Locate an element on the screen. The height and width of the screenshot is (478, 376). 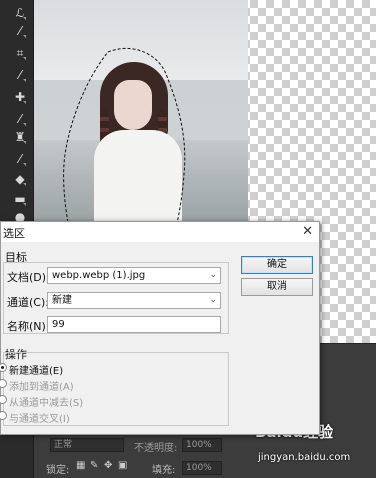
cancel-button: 取消 is located at coordinates (277, 287).